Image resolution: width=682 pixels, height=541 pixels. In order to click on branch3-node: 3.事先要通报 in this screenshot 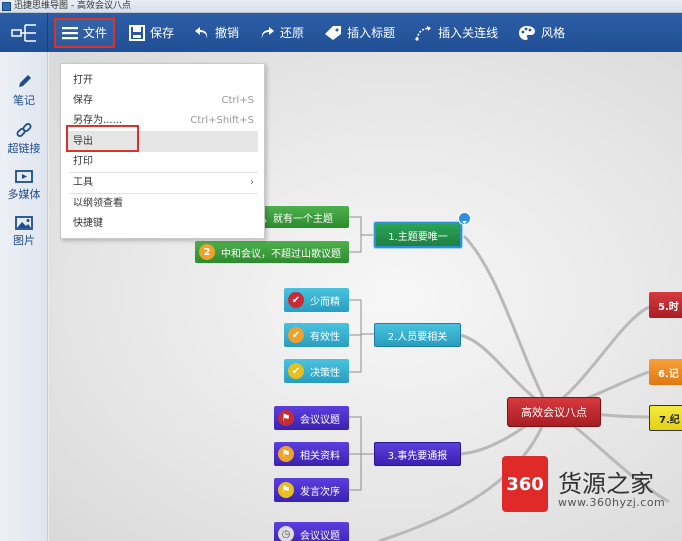, I will do `click(417, 454)`.